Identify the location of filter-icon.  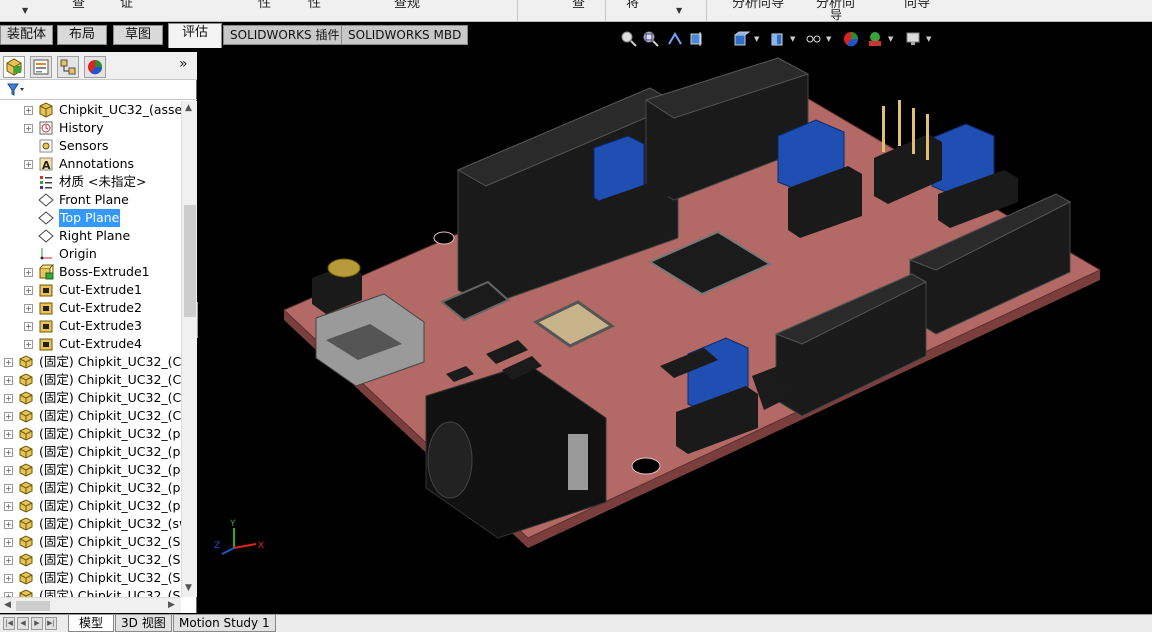
(16, 91).